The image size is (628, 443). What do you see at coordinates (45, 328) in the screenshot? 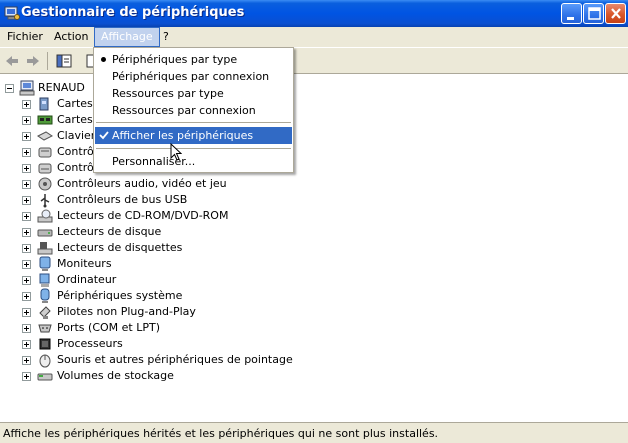
I see `port-icon` at bounding box center [45, 328].